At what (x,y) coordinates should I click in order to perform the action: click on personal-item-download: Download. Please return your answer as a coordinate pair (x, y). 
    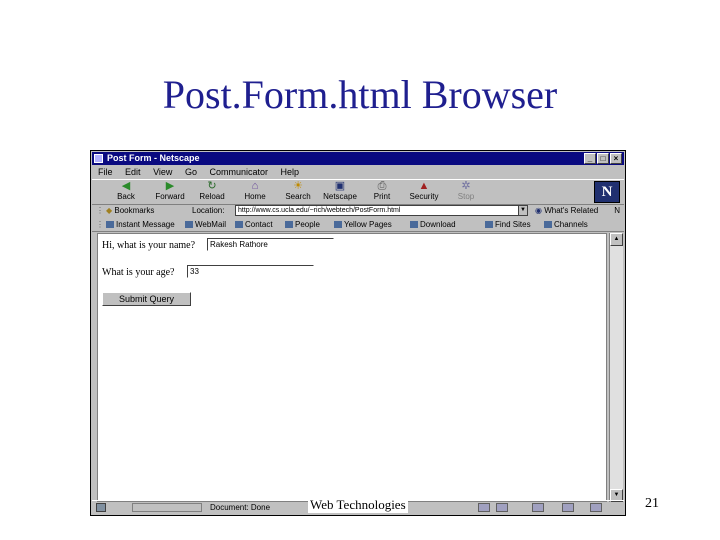
    Looking at the image, I should click on (433, 224).